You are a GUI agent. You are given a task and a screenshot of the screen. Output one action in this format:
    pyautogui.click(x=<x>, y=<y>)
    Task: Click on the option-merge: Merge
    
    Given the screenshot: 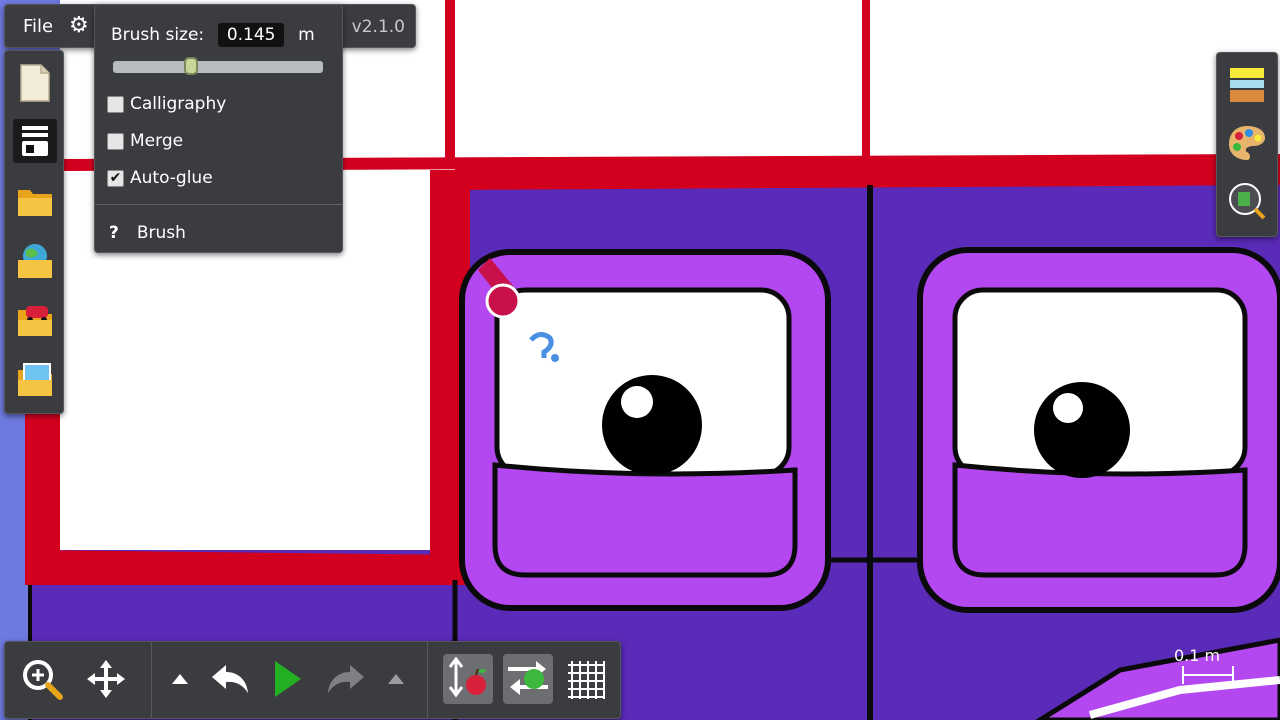 What is the action you would take?
    pyautogui.click(x=145, y=141)
    